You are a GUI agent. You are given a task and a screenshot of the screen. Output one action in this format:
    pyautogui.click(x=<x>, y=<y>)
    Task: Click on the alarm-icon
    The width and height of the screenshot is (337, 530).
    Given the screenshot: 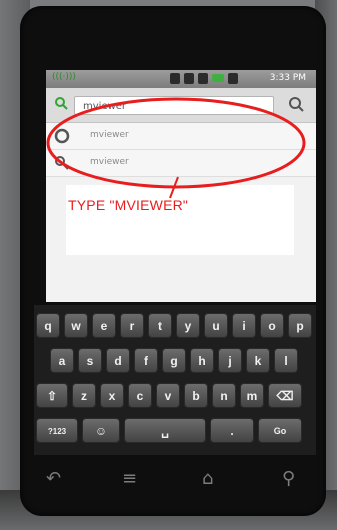 What is the action you would take?
    pyautogui.click(x=233, y=78)
    